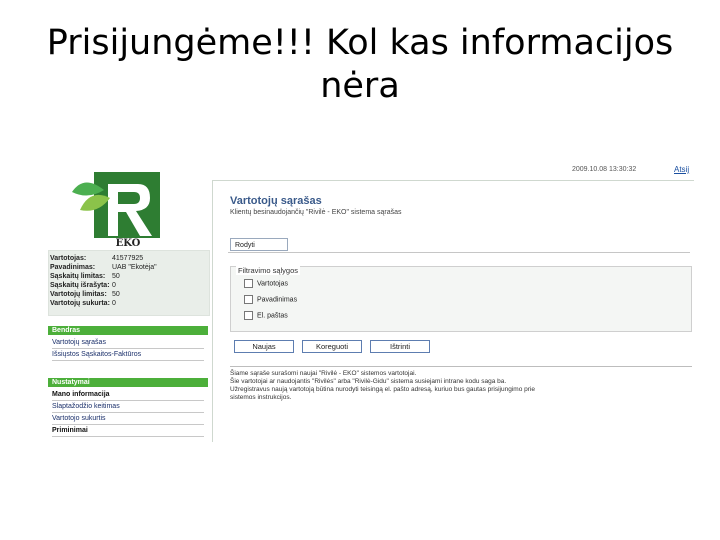 The image size is (720, 540). What do you see at coordinates (97, 258) in the screenshot?
I see `info-row: Vartotojas: 41577925` at bounding box center [97, 258].